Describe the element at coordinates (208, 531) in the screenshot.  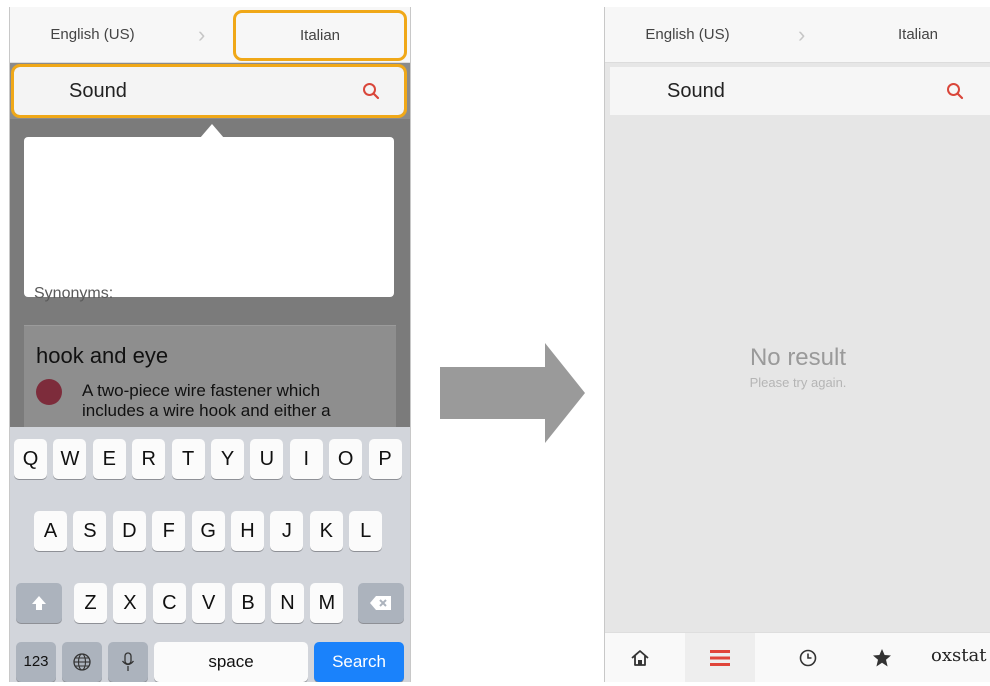
I see `key-g: G` at that location.